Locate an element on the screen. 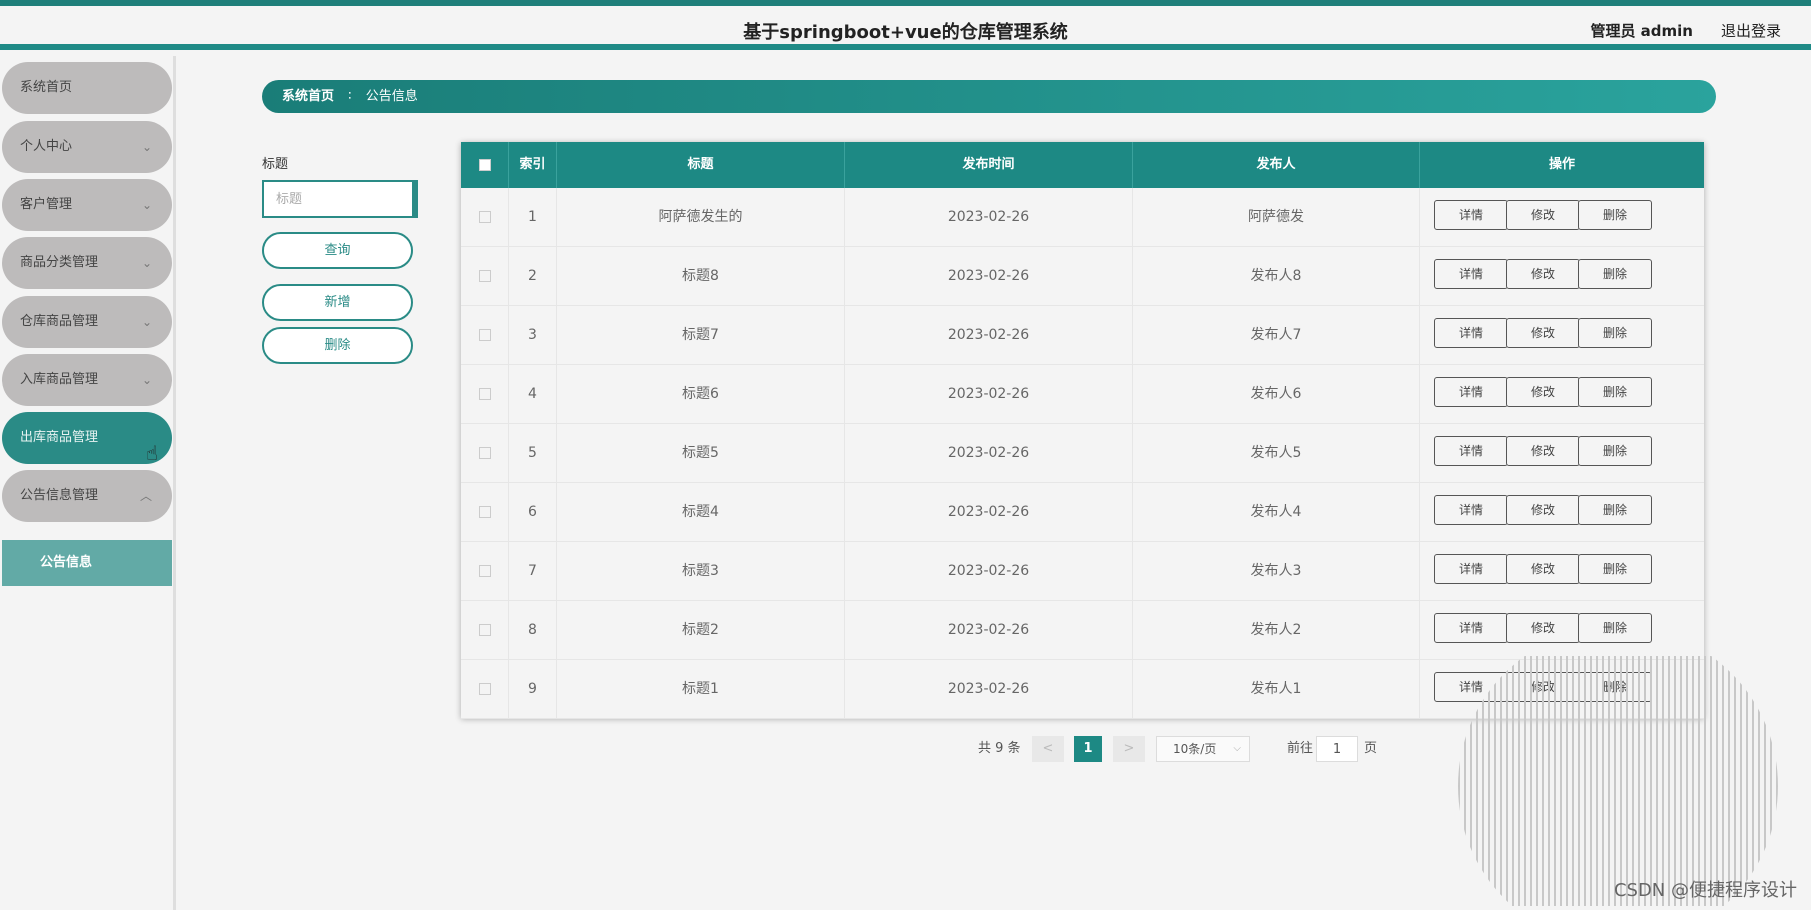 Image resolution: width=1811 pixels, height=910 pixels. row-publisher: 阿萨德发 is located at coordinates (1276, 217).